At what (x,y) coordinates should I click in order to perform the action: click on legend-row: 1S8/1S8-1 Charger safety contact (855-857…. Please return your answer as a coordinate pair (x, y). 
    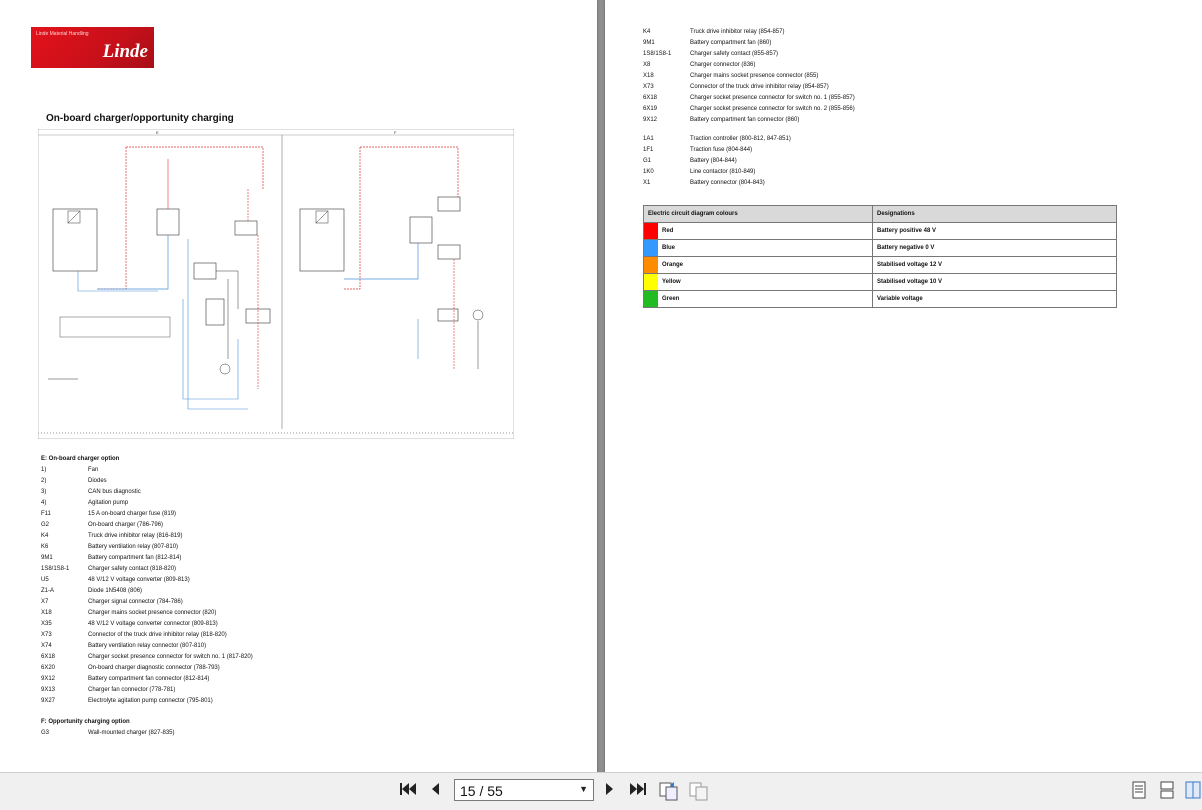
    Looking at the image, I should click on (749, 54).